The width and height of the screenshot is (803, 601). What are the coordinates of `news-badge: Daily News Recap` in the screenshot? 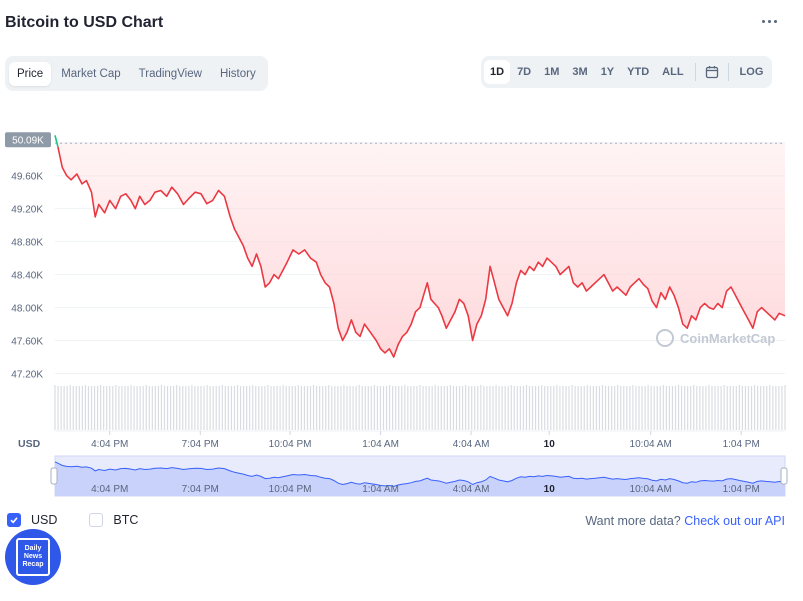 It's located at (33, 557).